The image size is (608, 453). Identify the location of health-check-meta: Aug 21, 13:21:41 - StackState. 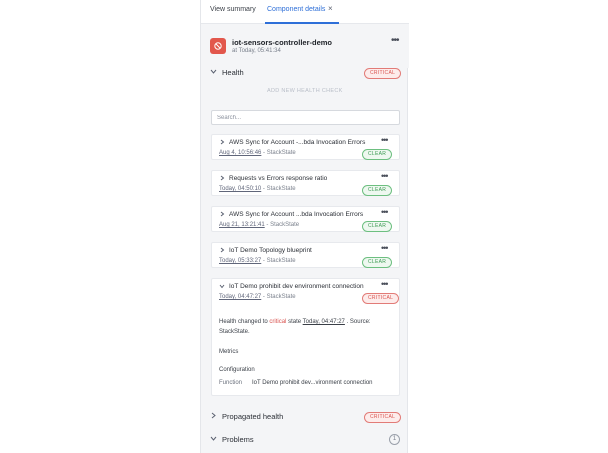
(259, 225).